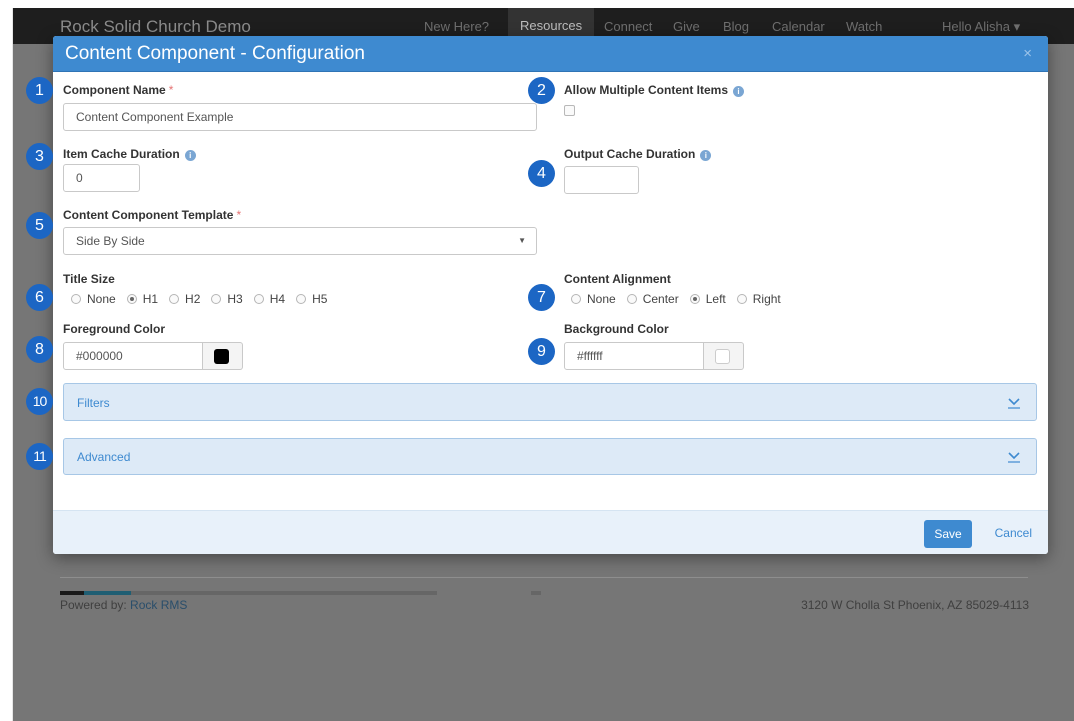 This screenshot has height=721, width=1074. What do you see at coordinates (736, 26) in the screenshot?
I see `nav-item-blog: Blog` at bounding box center [736, 26].